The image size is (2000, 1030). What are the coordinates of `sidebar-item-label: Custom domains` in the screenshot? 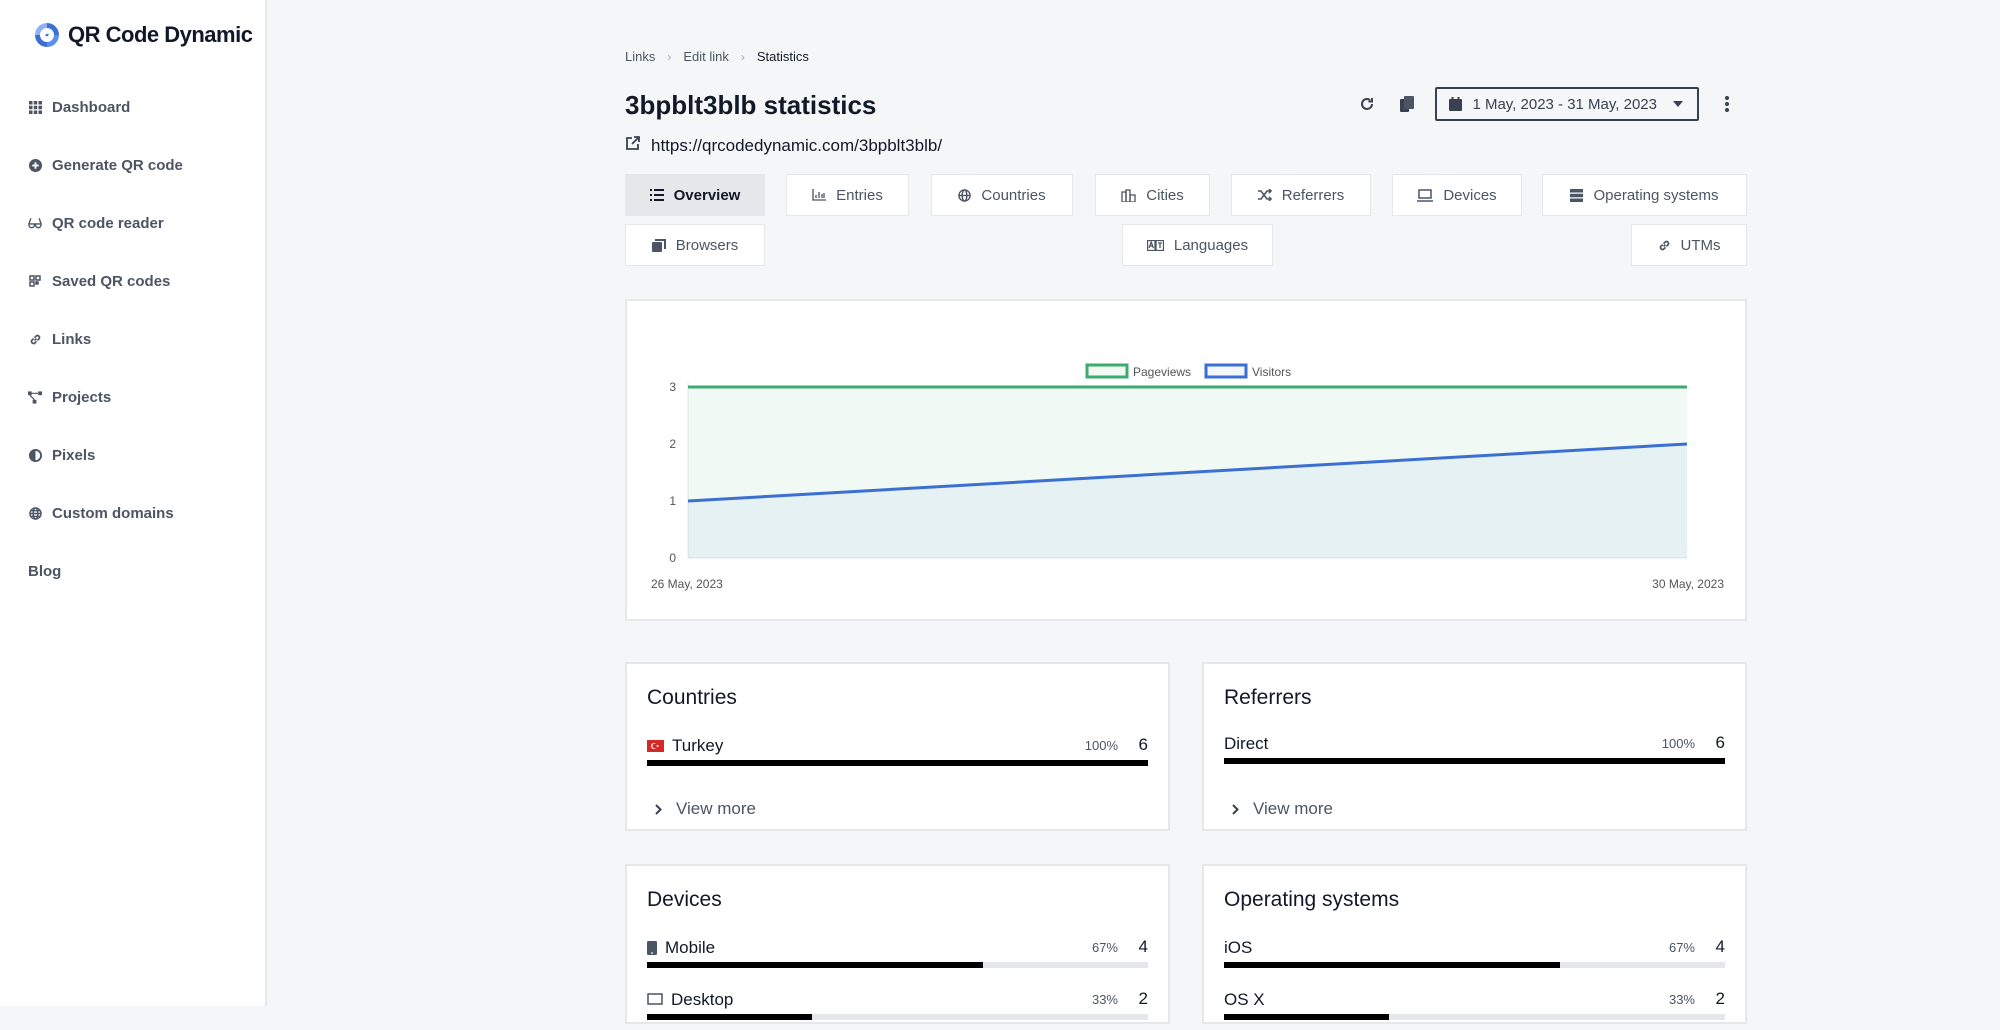 It's located at (113, 513).